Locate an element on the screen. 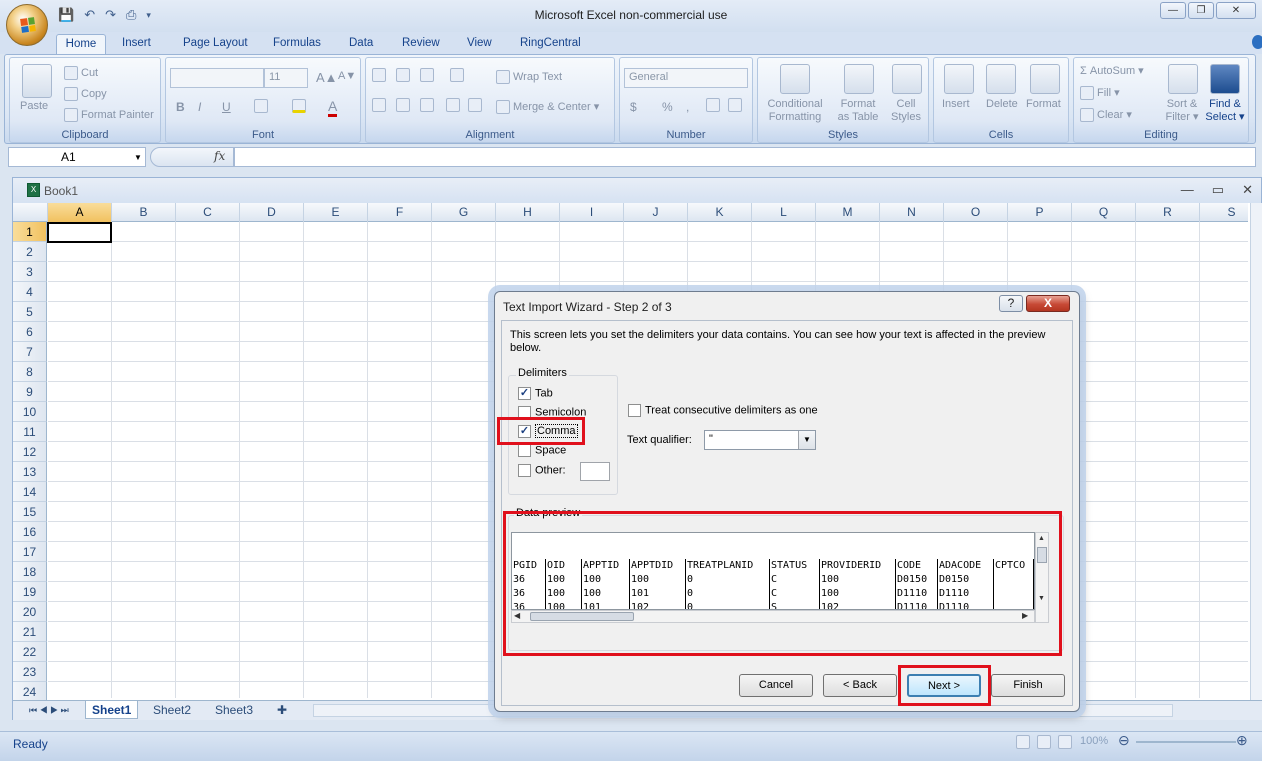 The width and height of the screenshot is (1262, 761). clear-button: Clear ▾ is located at coordinates (1106, 115).